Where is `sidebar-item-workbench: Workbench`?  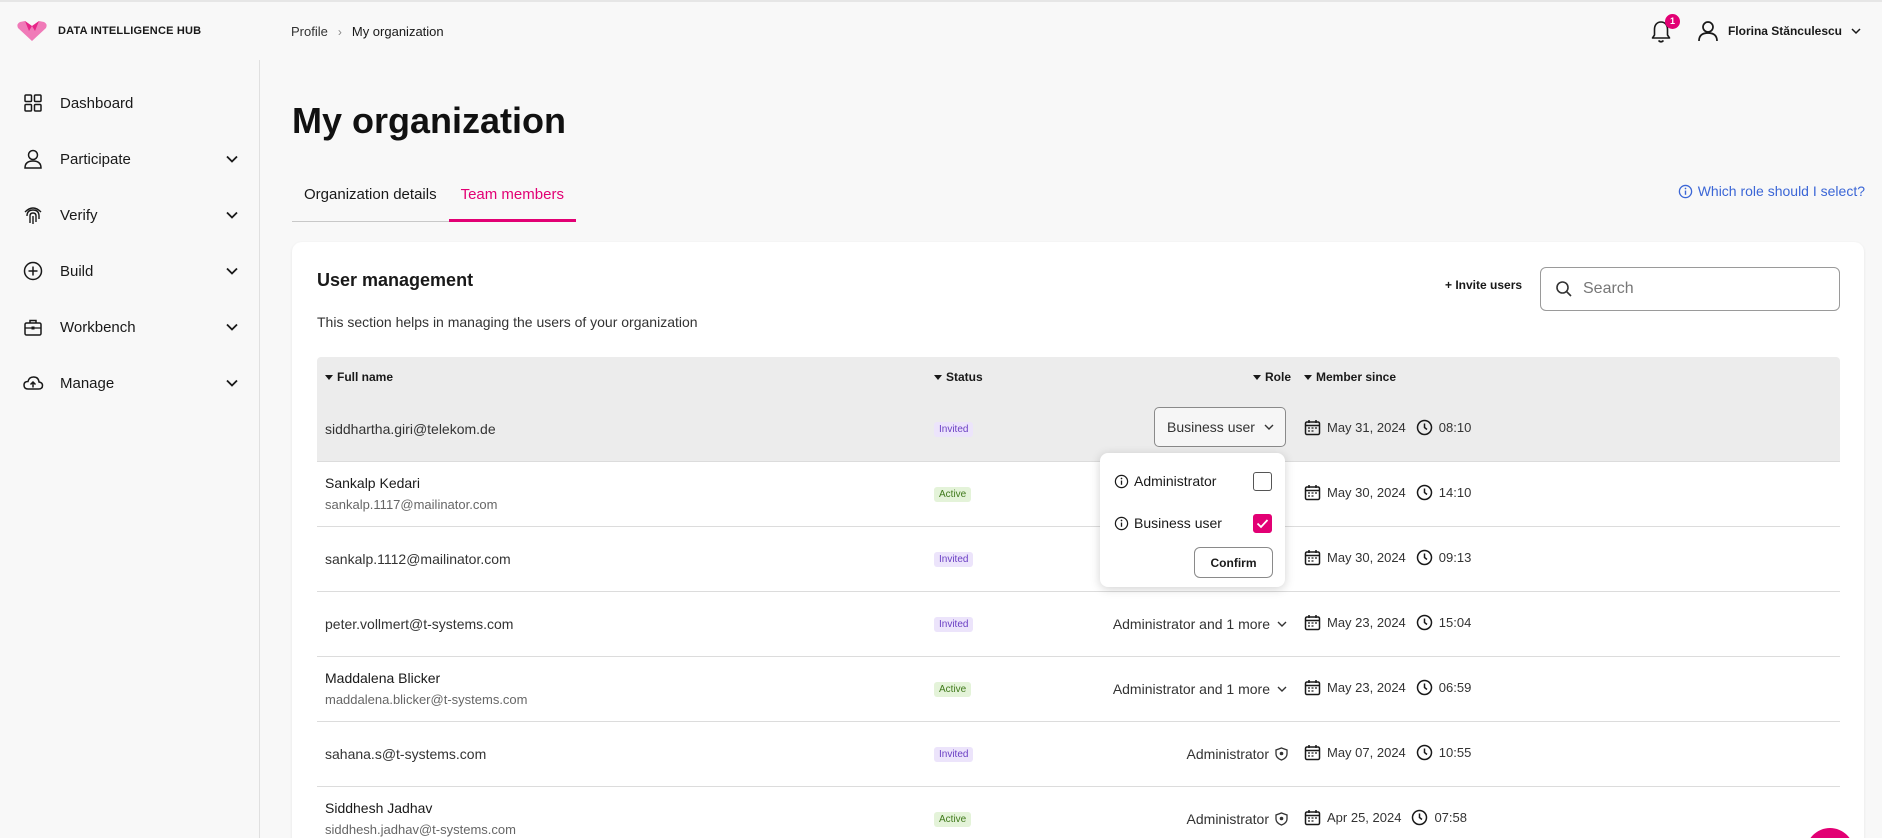
sidebar-item-workbench: Workbench is located at coordinates (129, 327).